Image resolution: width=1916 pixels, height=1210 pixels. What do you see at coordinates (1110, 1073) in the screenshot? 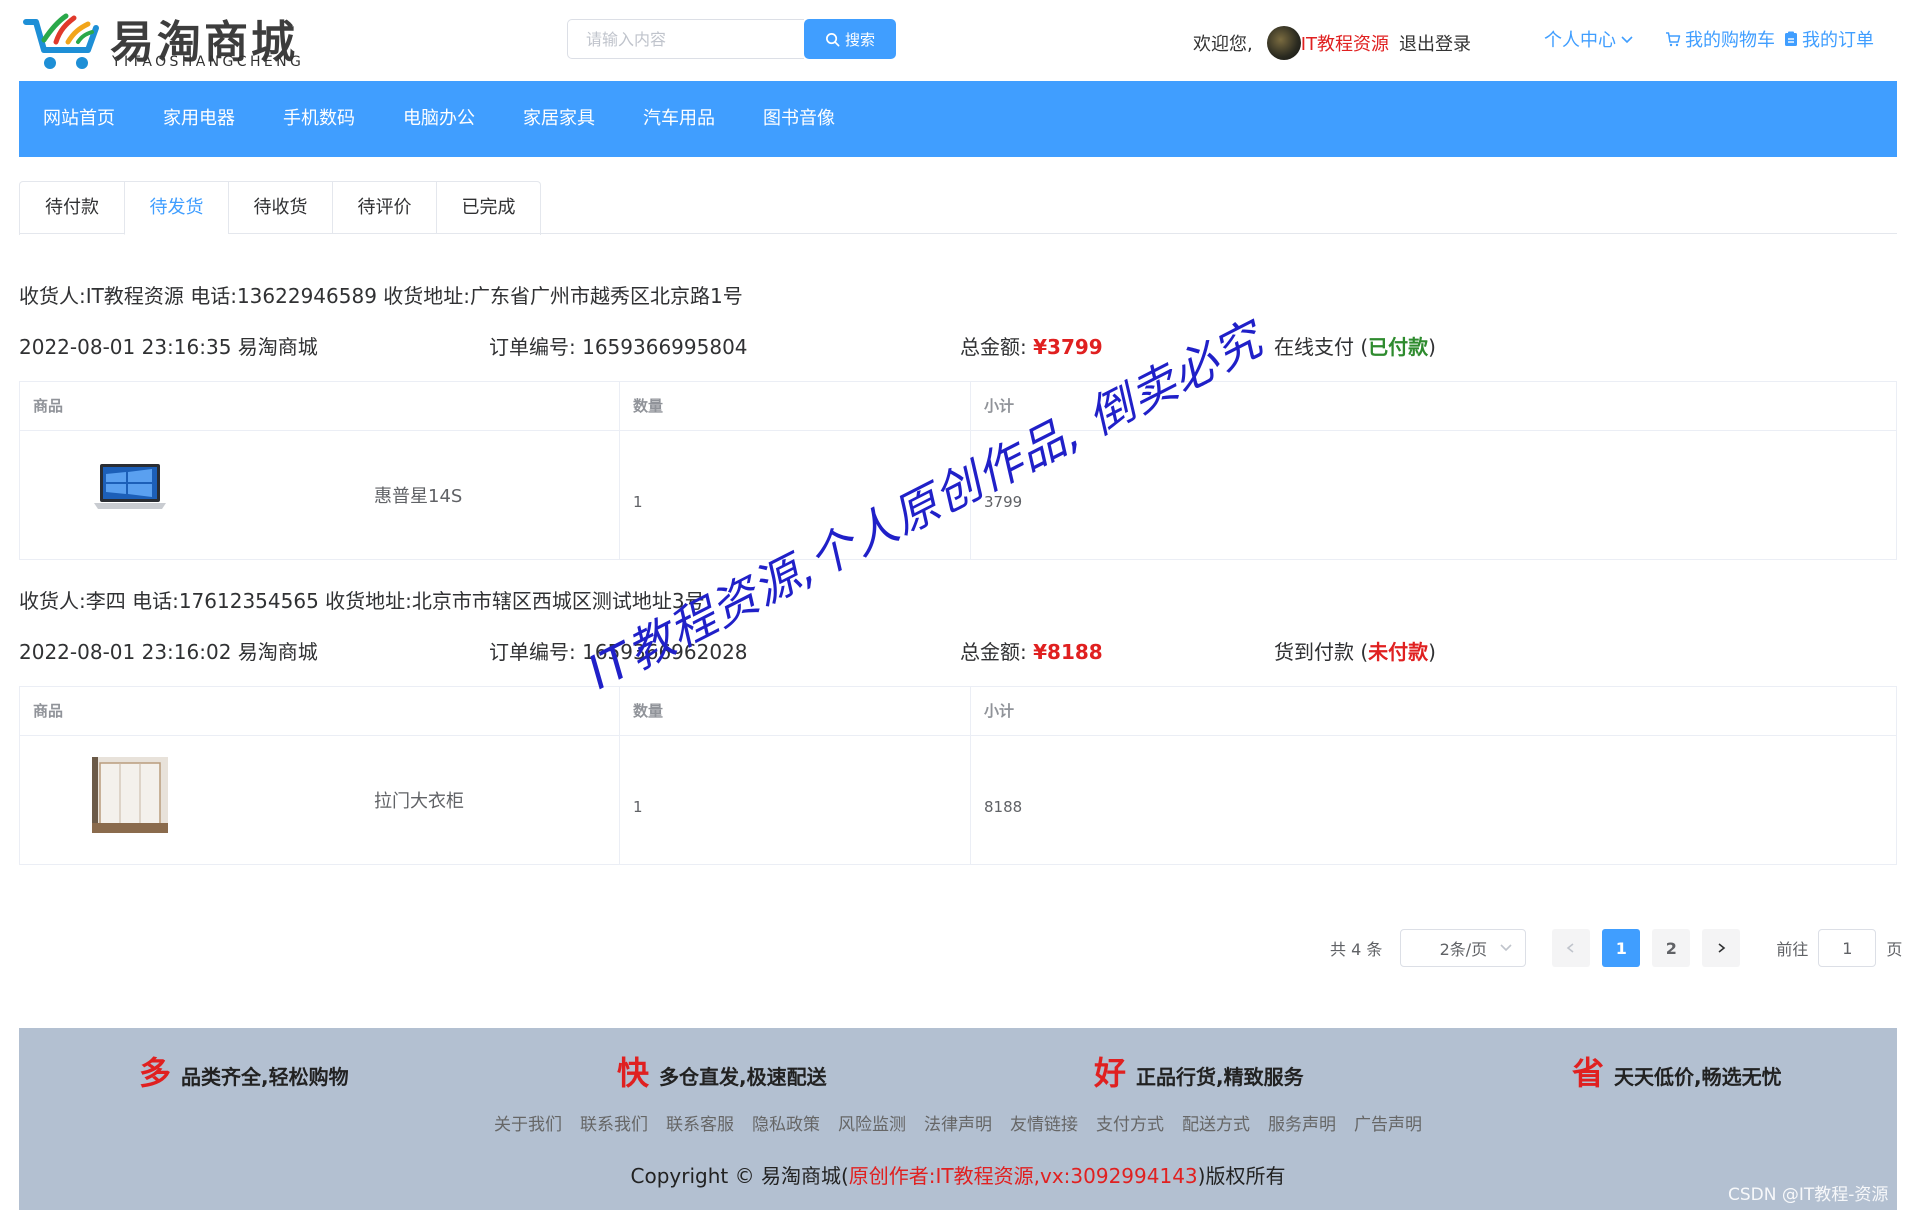
I see `promise-quality-char: 好` at bounding box center [1110, 1073].